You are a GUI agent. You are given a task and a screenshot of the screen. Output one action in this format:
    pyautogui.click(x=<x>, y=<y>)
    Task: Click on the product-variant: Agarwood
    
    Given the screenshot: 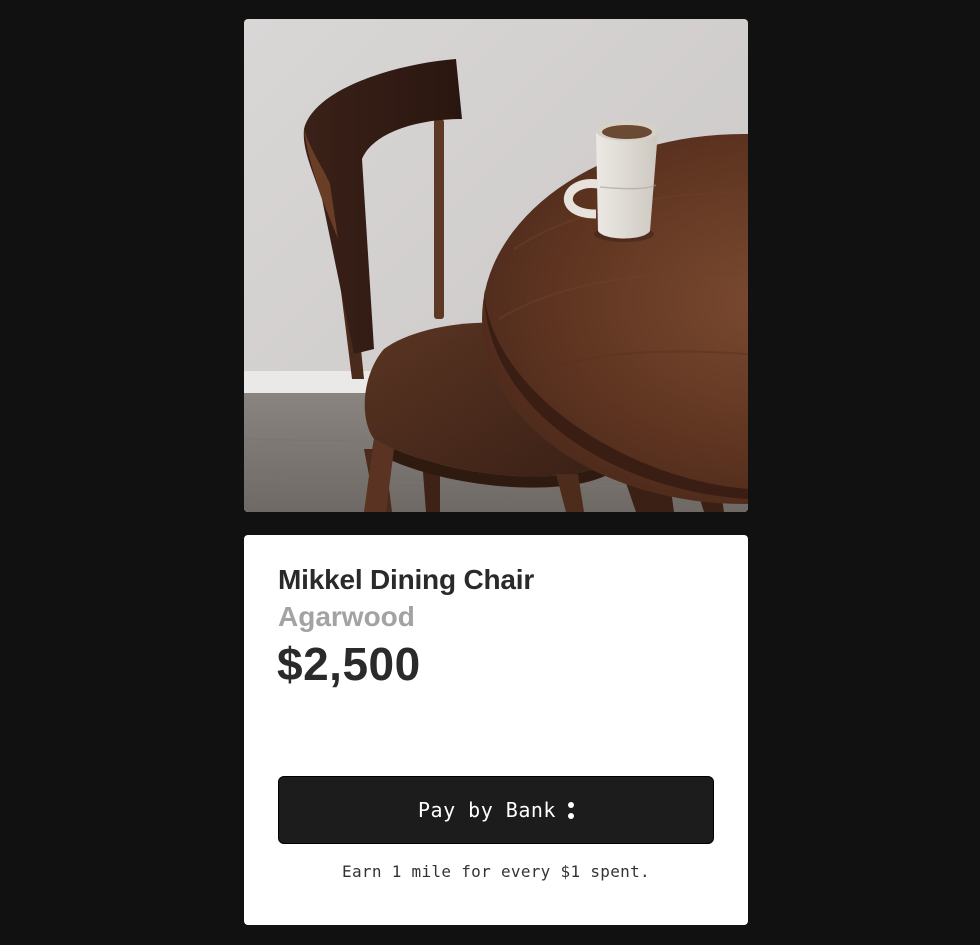 What is the action you would take?
    pyautogui.click(x=346, y=616)
    